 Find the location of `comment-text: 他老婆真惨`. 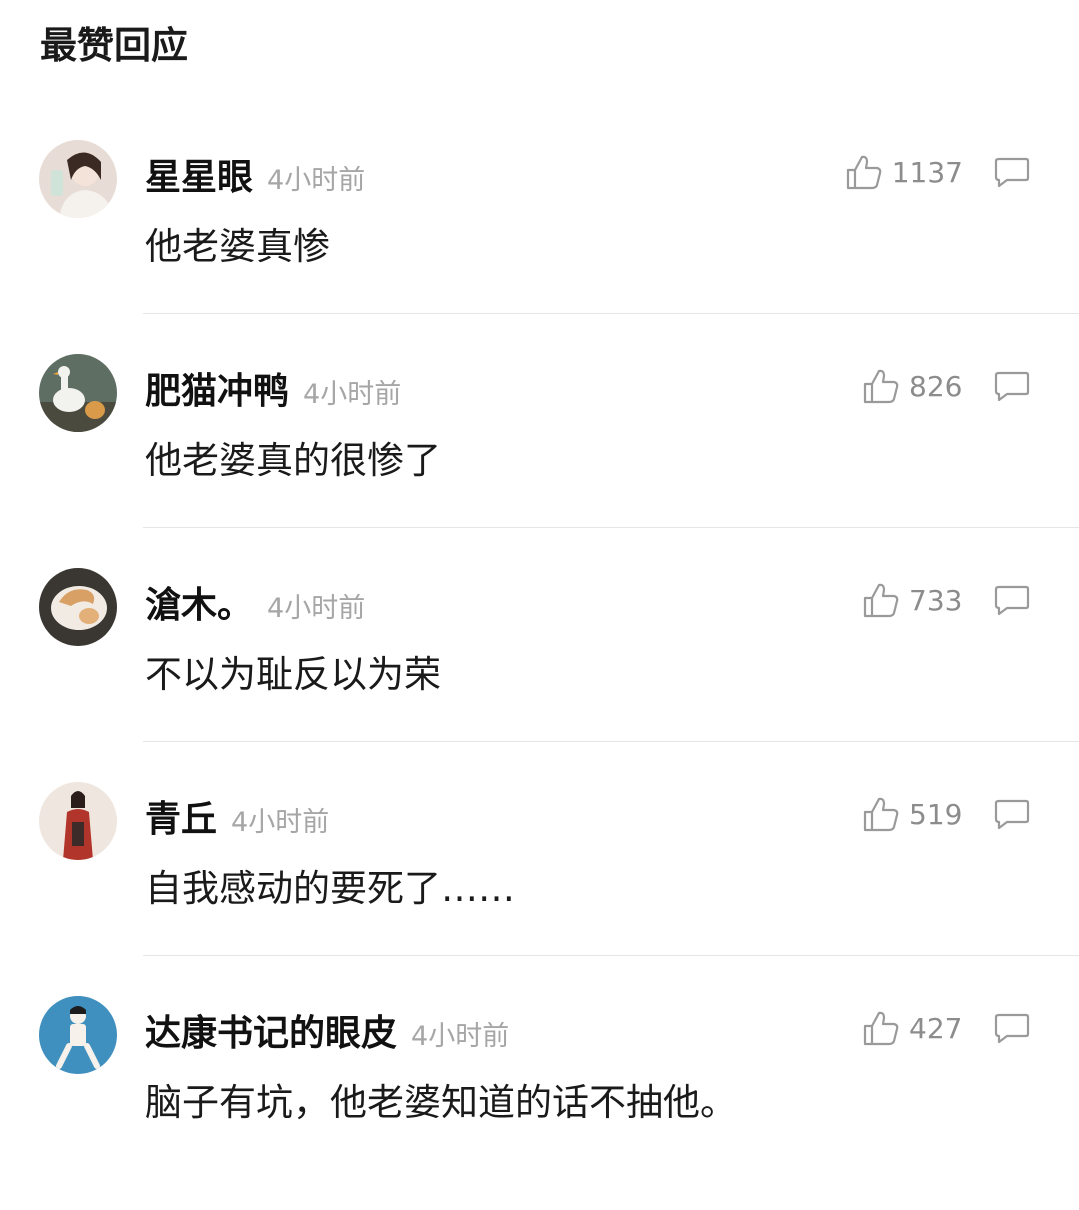

comment-text: 他老婆真惨 is located at coordinates (237, 246).